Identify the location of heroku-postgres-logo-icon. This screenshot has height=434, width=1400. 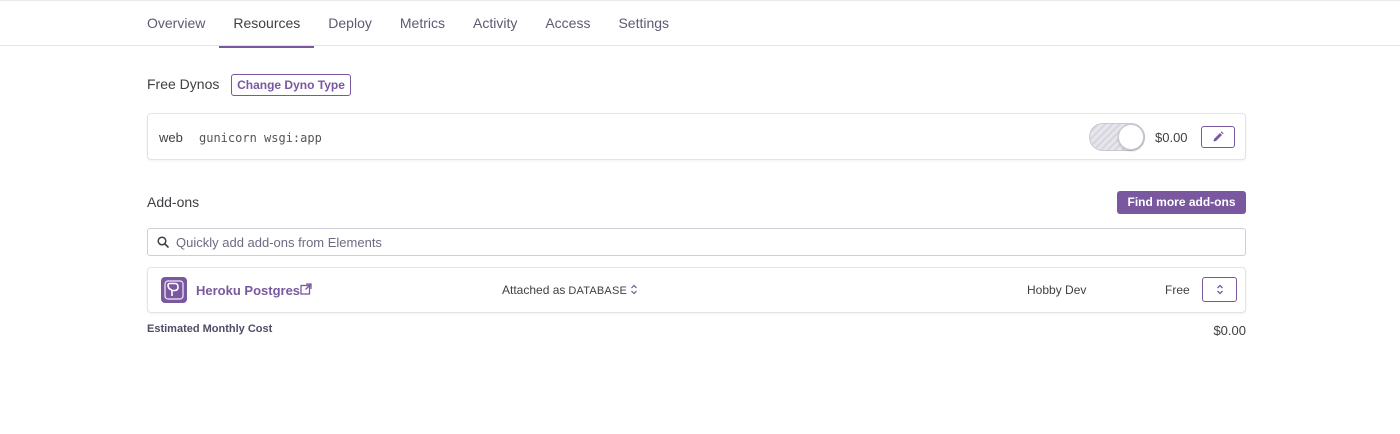
(174, 290).